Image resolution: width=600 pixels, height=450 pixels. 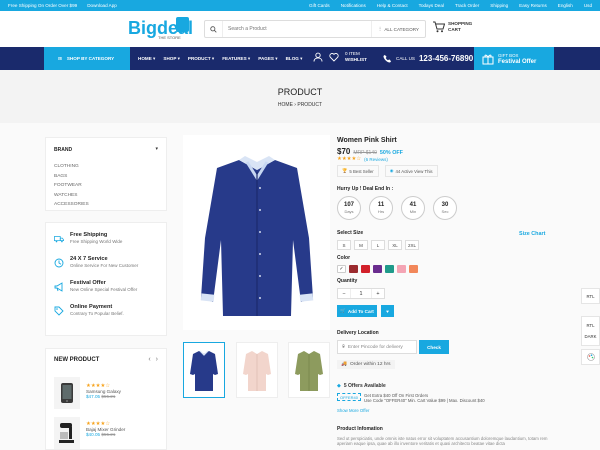 What do you see at coordinates (102, 5) in the screenshot?
I see `download-app-link: Download App` at bounding box center [102, 5].